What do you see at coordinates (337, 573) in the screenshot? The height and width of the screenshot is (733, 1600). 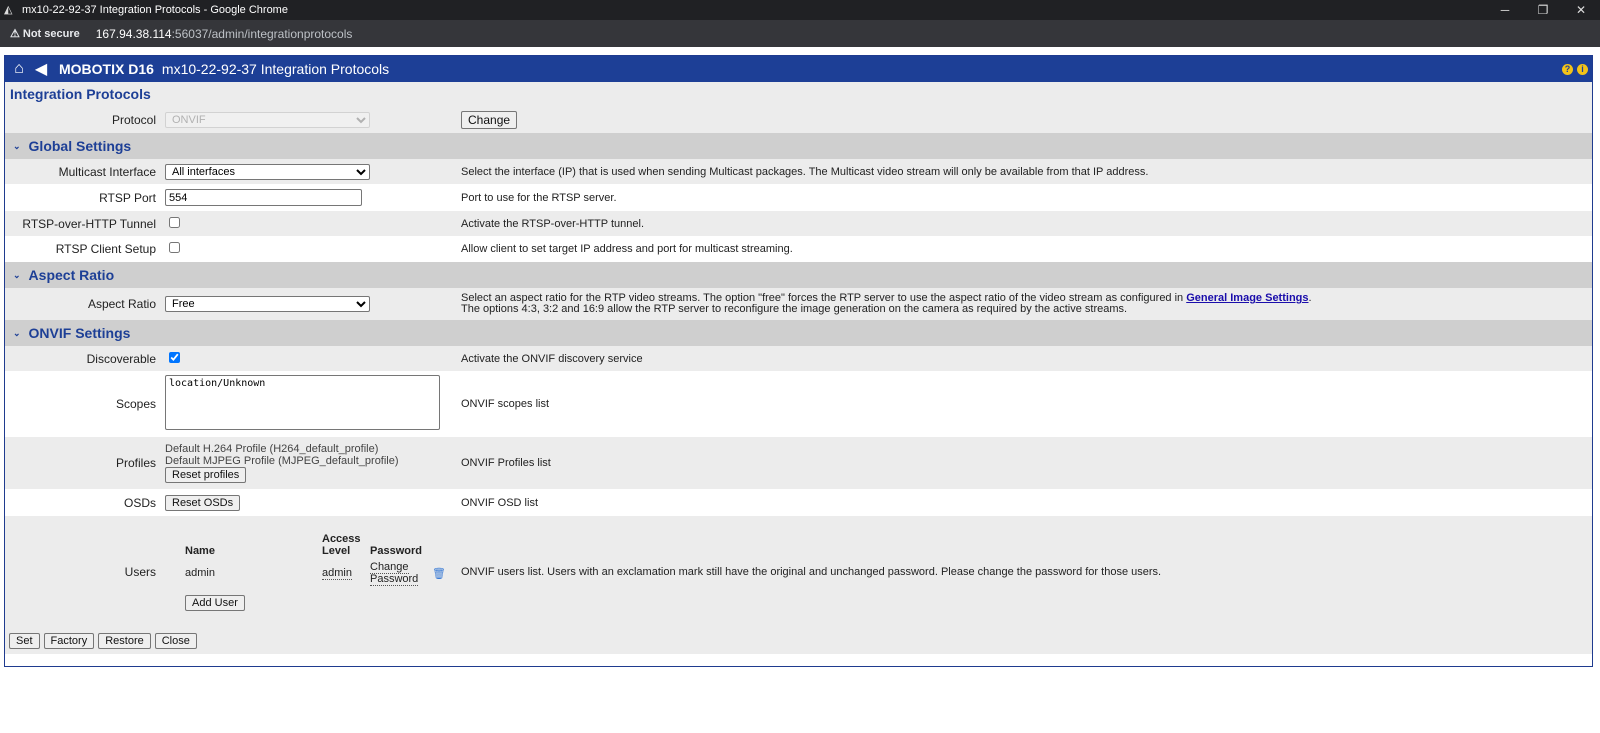 I see `user-access-level: admin` at bounding box center [337, 573].